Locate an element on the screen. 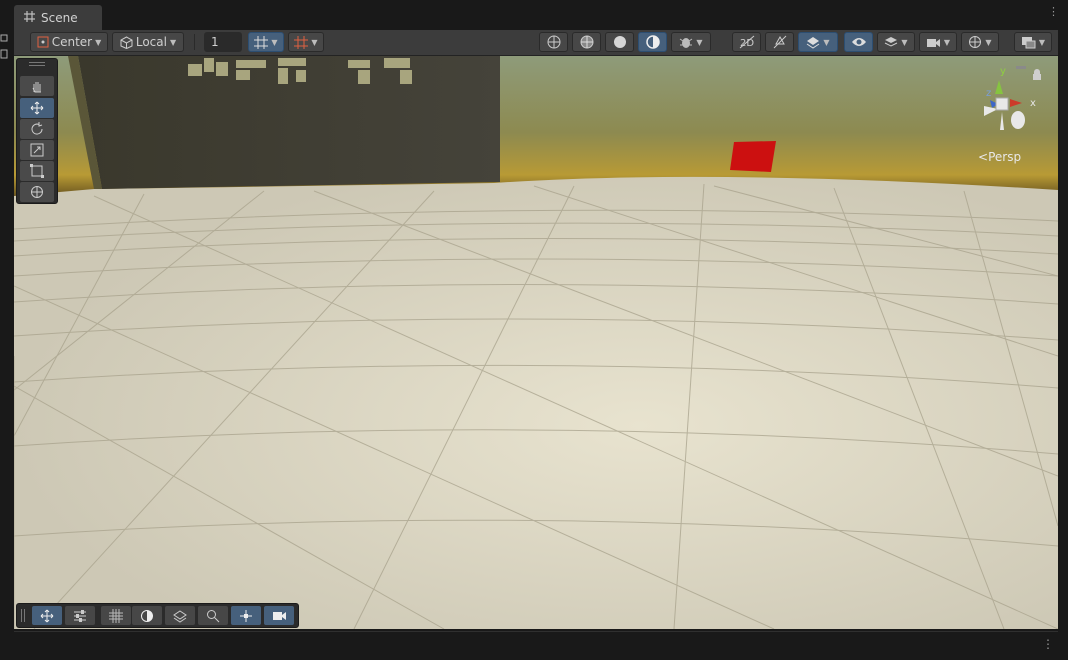 This screenshot has width=1068, height=660. tab-scene: Scene is located at coordinates (58, 17).